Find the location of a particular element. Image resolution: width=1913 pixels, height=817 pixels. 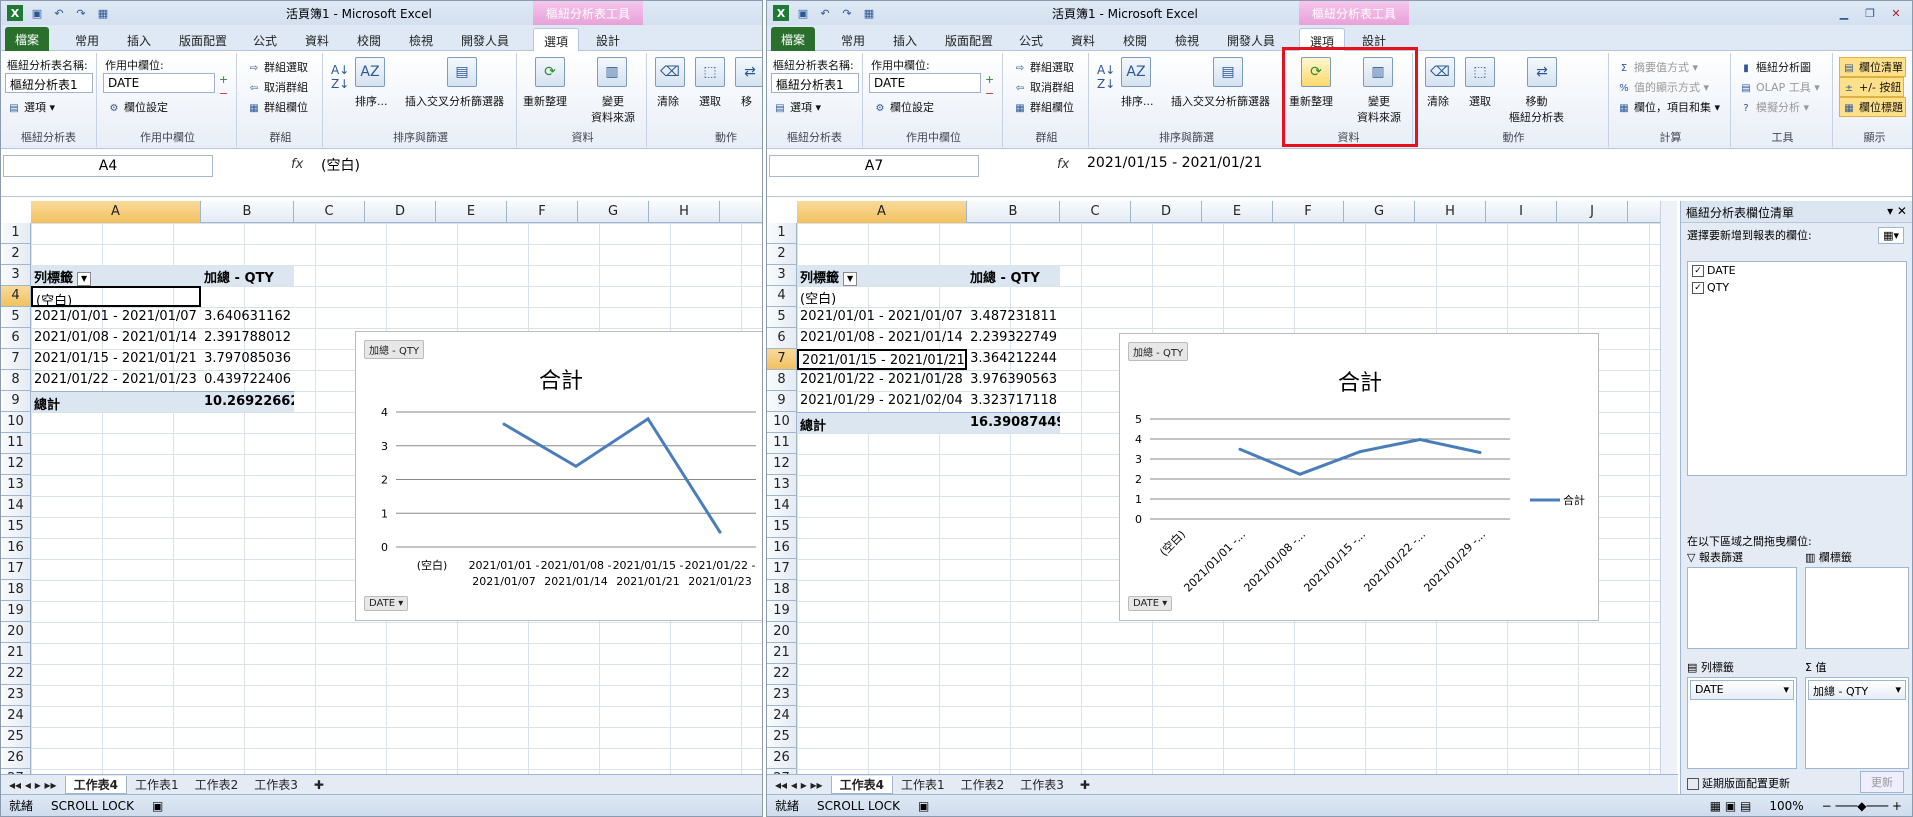

row-header: 11 is located at coordinates (15, 443).